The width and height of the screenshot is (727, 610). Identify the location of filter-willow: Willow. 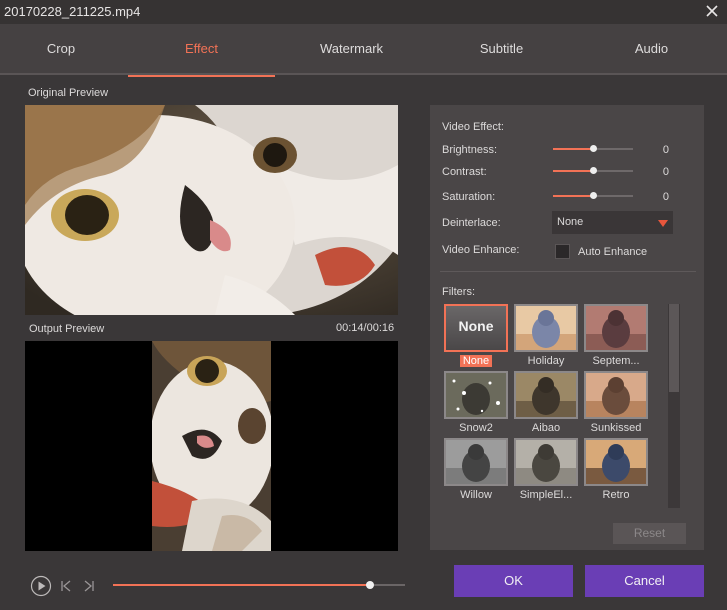
(476, 470).